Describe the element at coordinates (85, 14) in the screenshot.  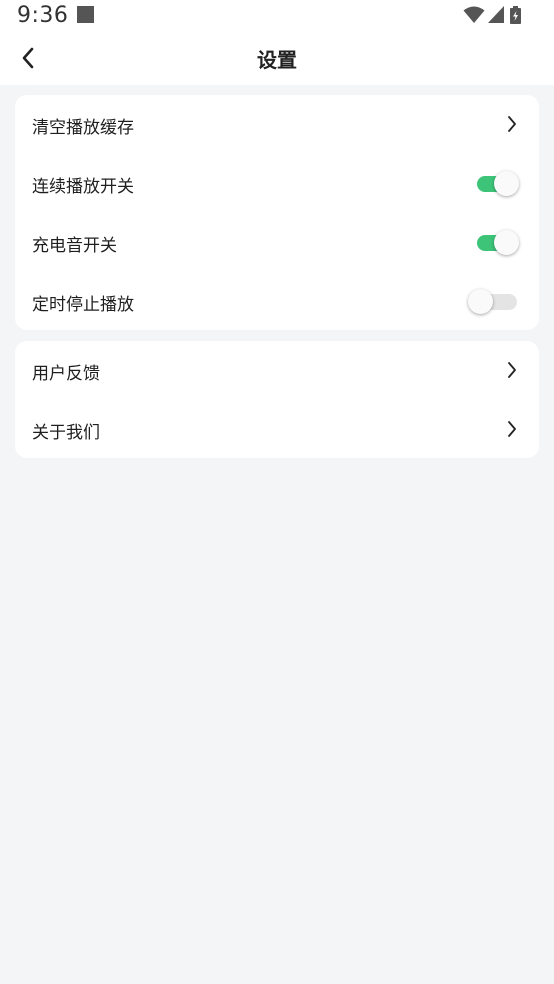
I see `notification-square-icon` at that location.